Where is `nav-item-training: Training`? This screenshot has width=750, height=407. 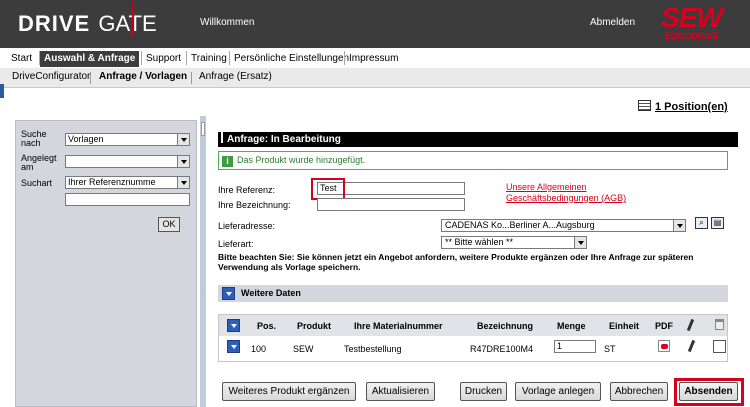 nav-item-training: Training is located at coordinates (209, 59).